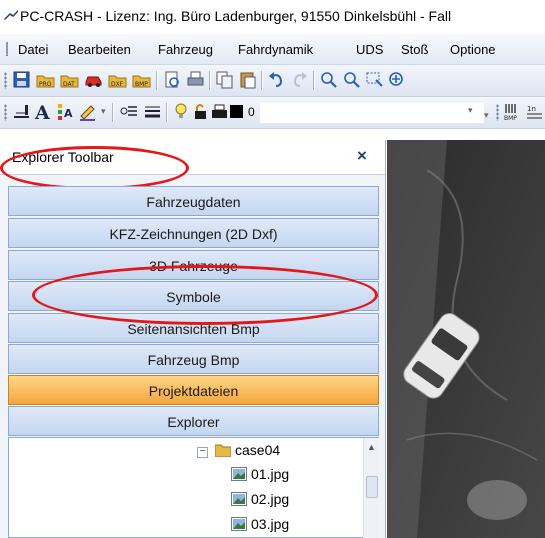  What do you see at coordinates (275, 49) in the screenshot?
I see `menu-fahrdynamik: Fahrdynamik` at bounding box center [275, 49].